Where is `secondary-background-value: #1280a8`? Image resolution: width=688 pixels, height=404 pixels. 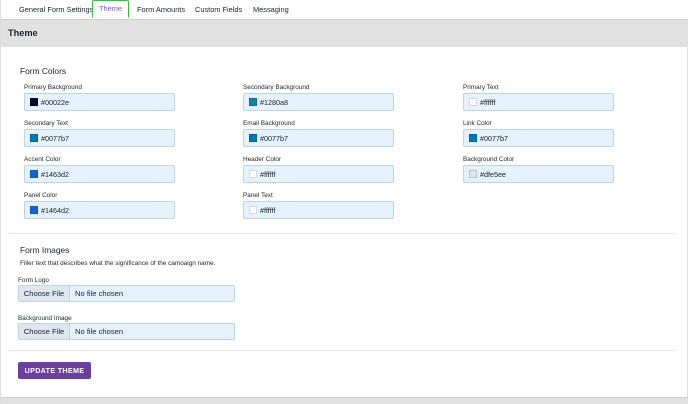 secondary-background-value: #1280a8 is located at coordinates (274, 102).